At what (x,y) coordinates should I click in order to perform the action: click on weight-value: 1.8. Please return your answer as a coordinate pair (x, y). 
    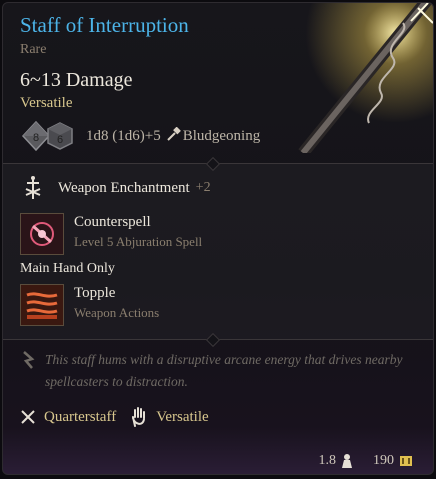
    Looking at the image, I should click on (327, 460).